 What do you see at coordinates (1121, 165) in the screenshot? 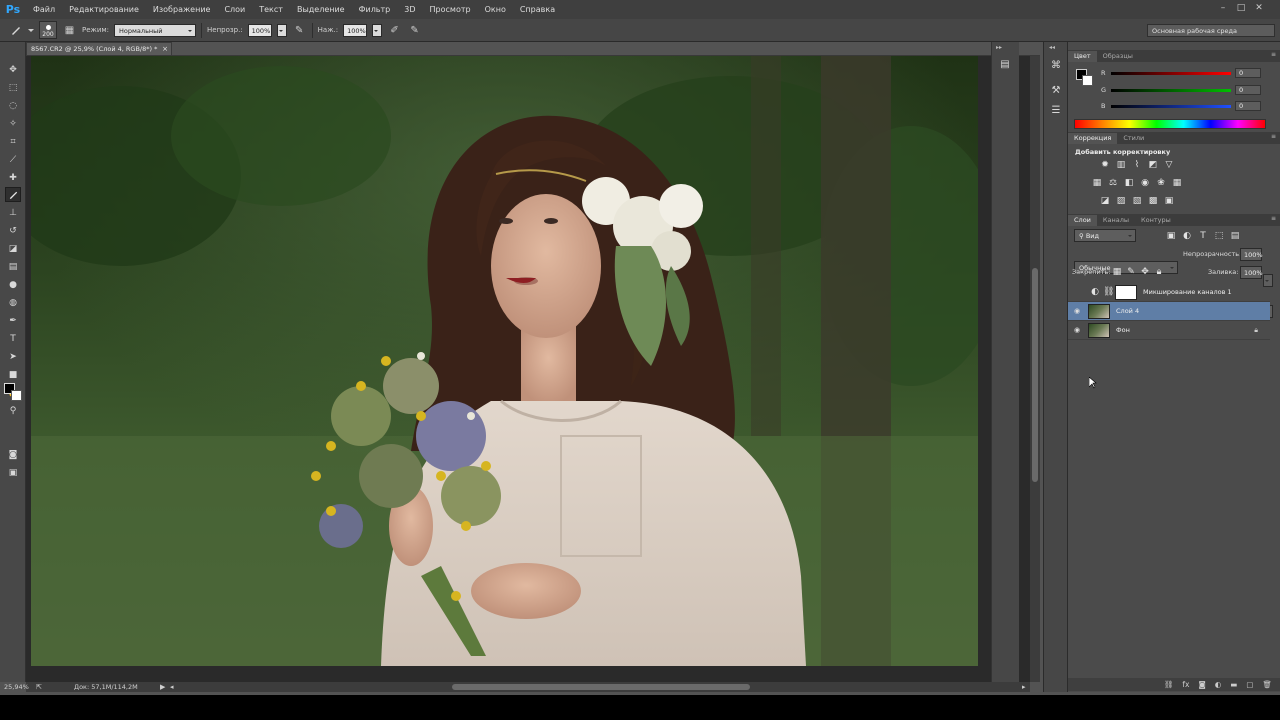
I see `levels-icon: ▥` at bounding box center [1121, 165].